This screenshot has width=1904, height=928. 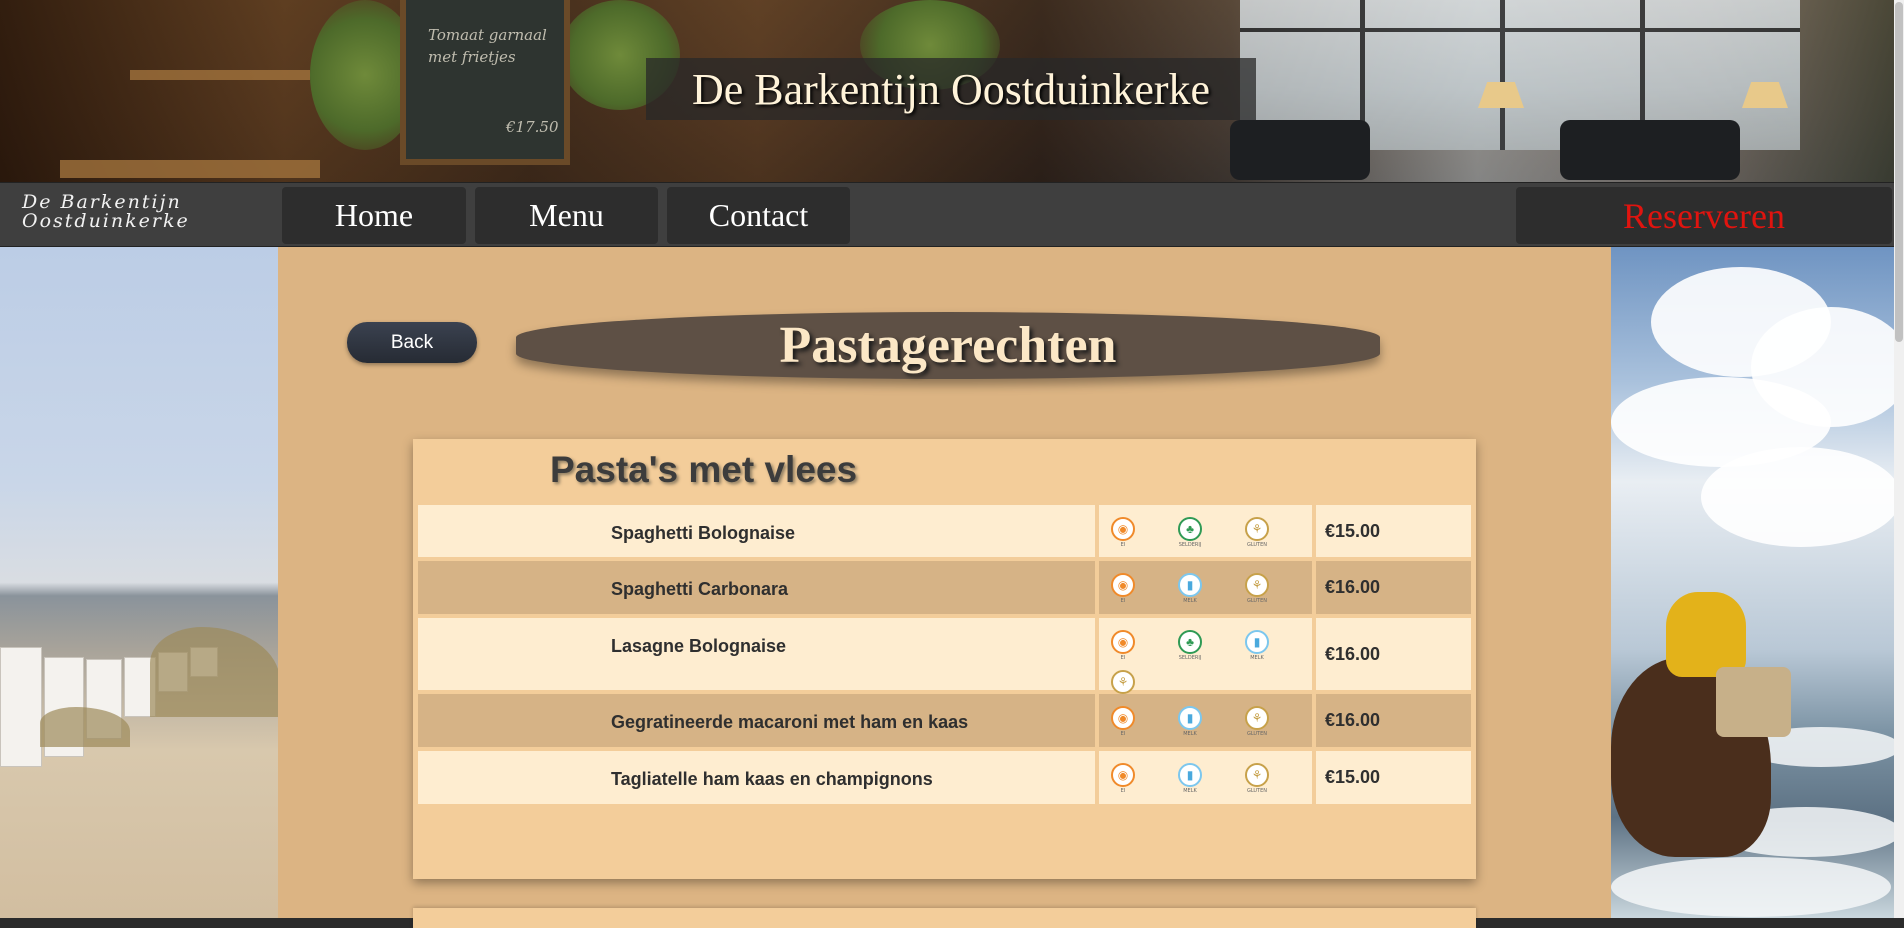 I want to click on chalkboard: Tomaat garnaal met frietjes €17.50, so click(x=485, y=82).